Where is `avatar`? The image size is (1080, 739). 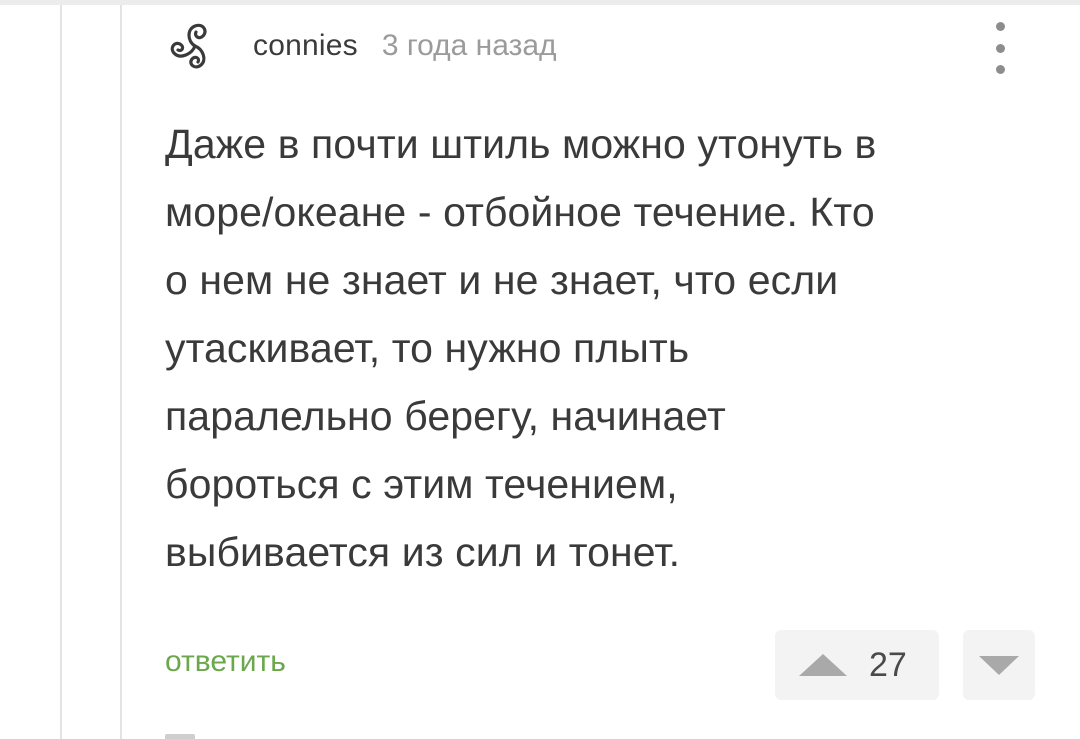 avatar is located at coordinates (196, 46).